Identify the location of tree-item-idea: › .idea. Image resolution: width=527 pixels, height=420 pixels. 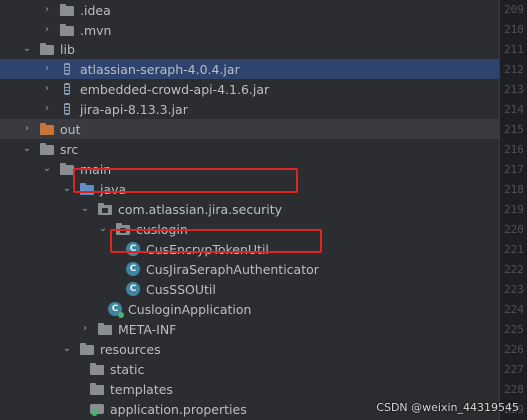
(250, 10).